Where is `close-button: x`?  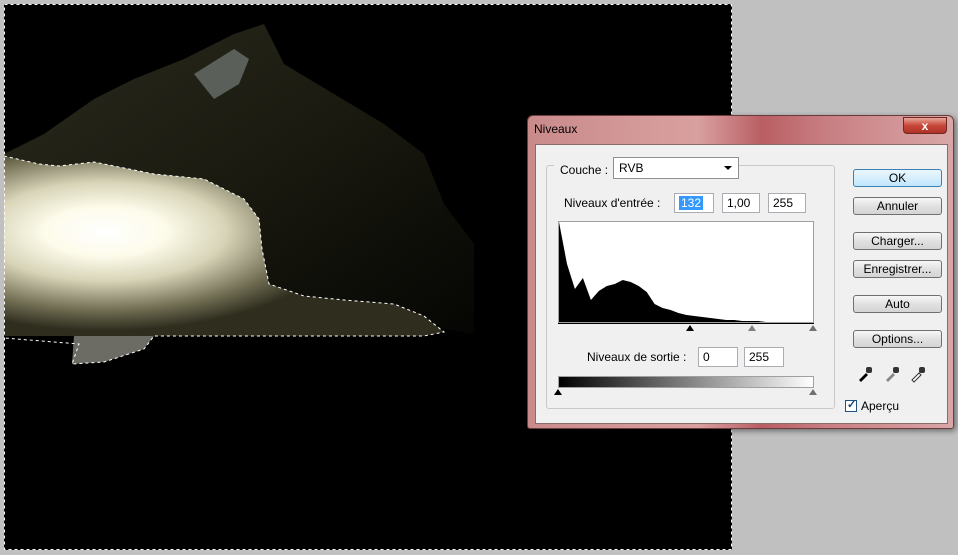
close-button: x is located at coordinates (925, 125).